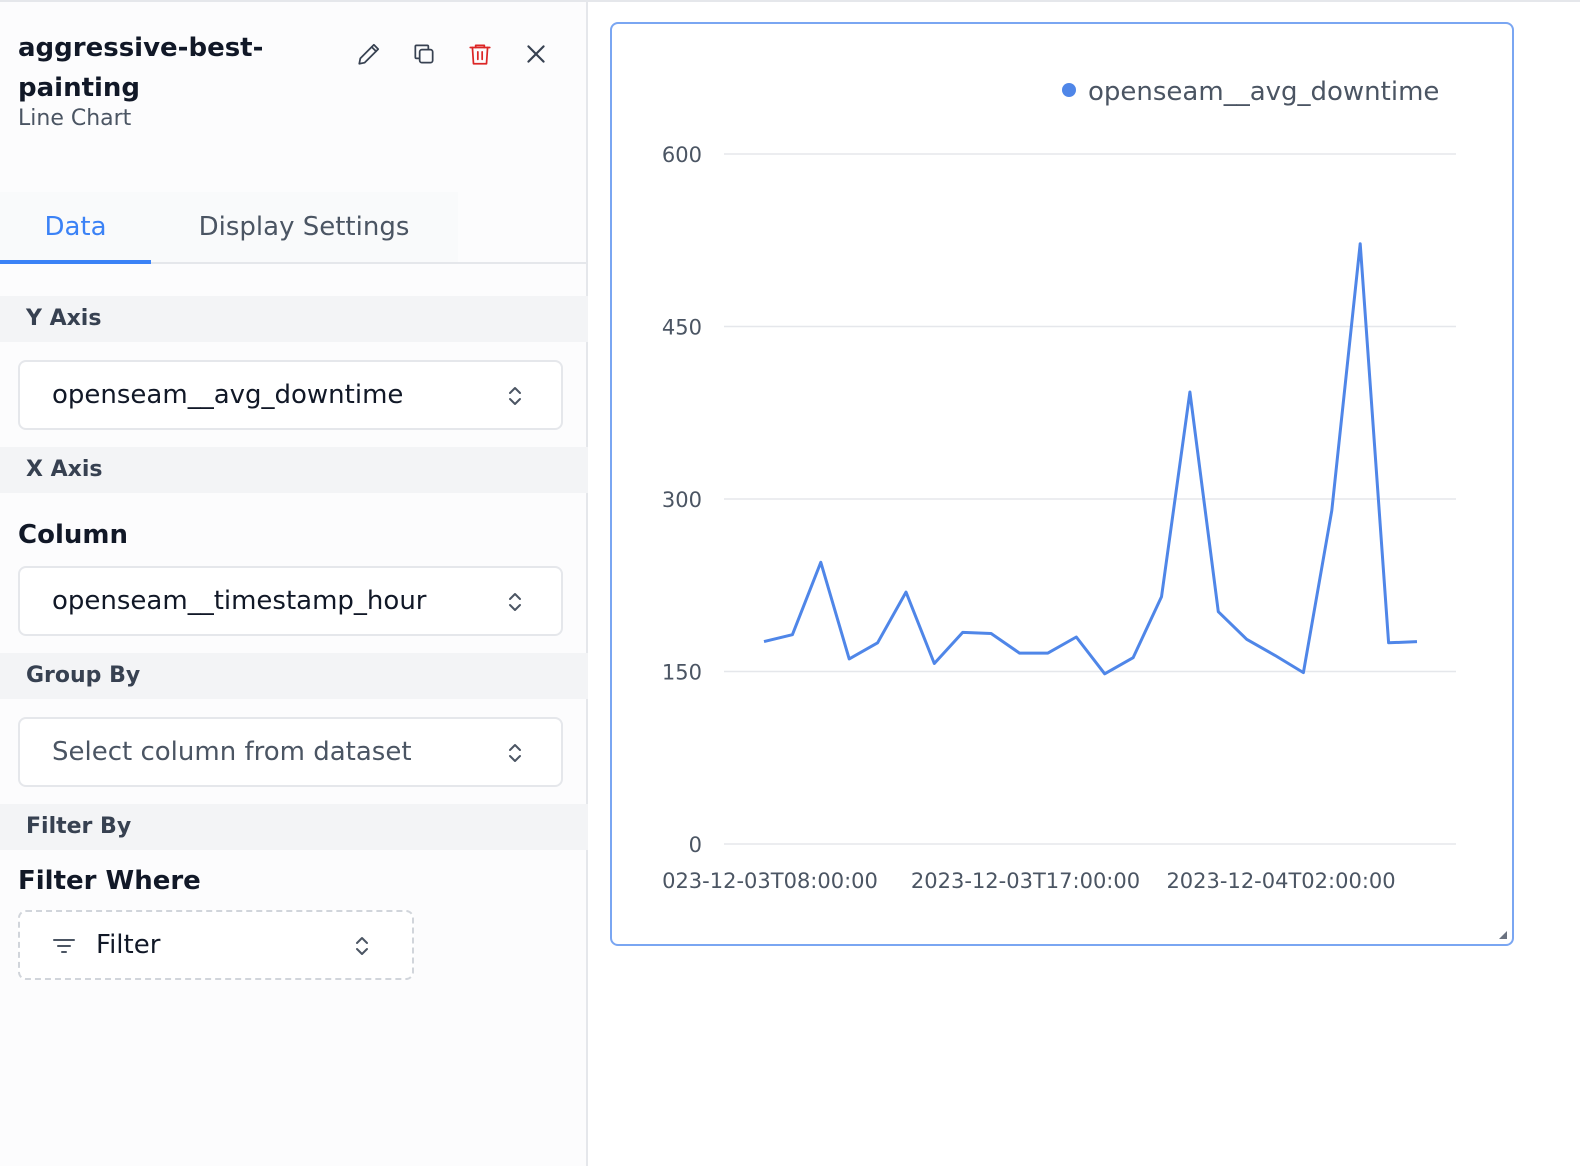  What do you see at coordinates (294, 827) in the screenshot?
I see `filter-by-header: Filter By` at bounding box center [294, 827].